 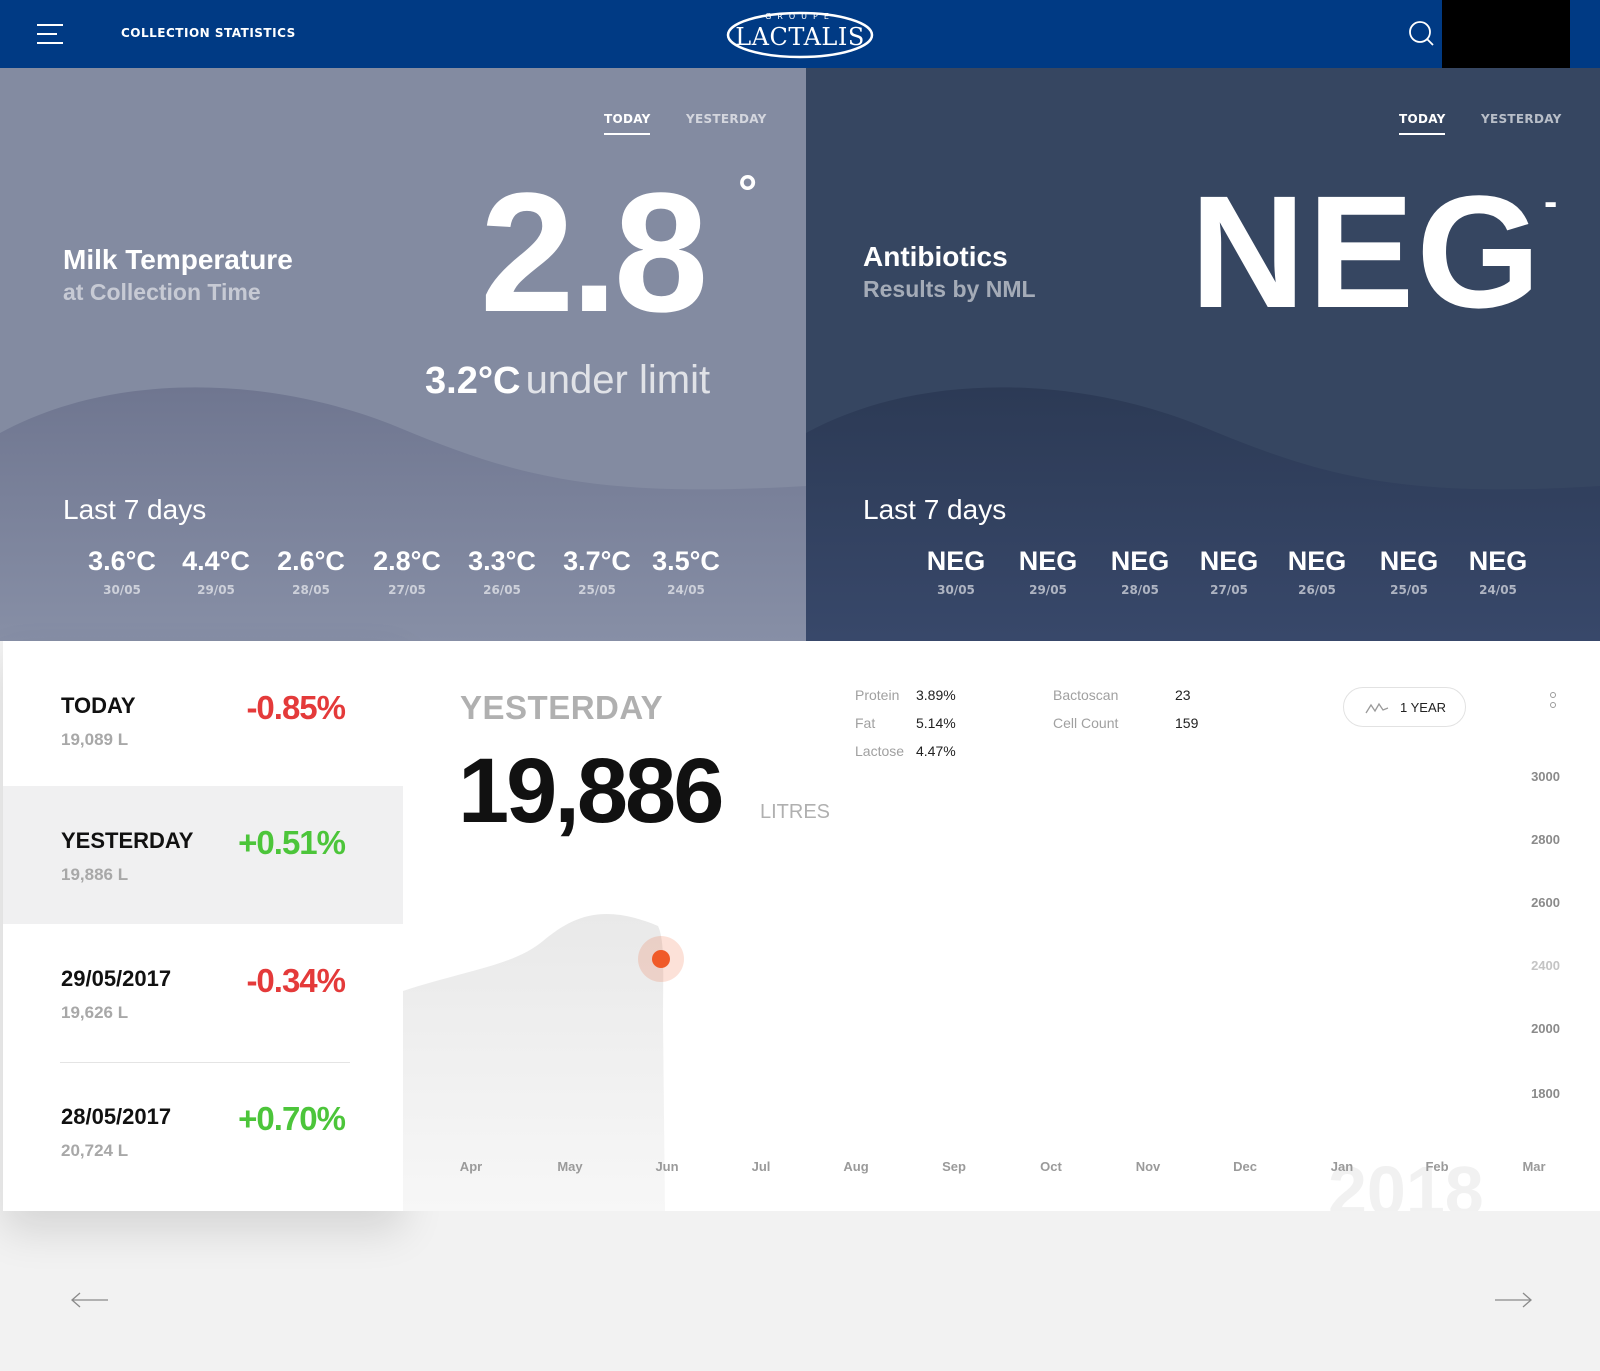 What do you see at coordinates (1422, 34) in the screenshot?
I see `search-icon` at bounding box center [1422, 34].